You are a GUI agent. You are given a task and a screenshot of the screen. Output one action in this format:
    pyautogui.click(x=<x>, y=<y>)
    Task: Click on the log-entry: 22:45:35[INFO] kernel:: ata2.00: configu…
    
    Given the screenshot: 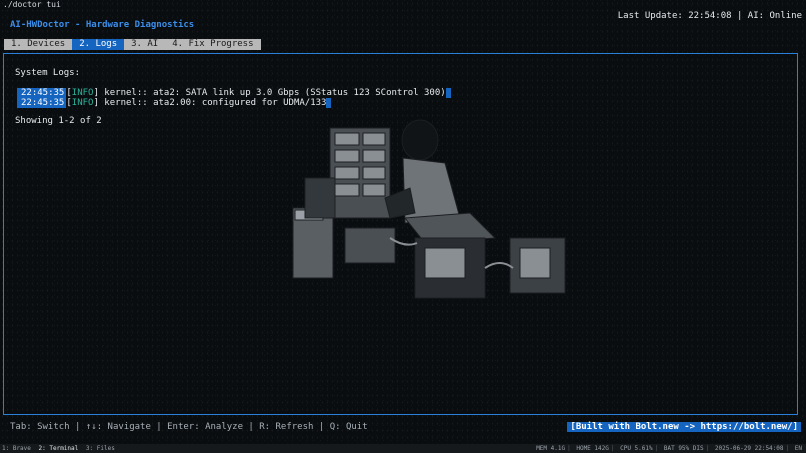 What is the action you would take?
    pyautogui.click(x=174, y=103)
    